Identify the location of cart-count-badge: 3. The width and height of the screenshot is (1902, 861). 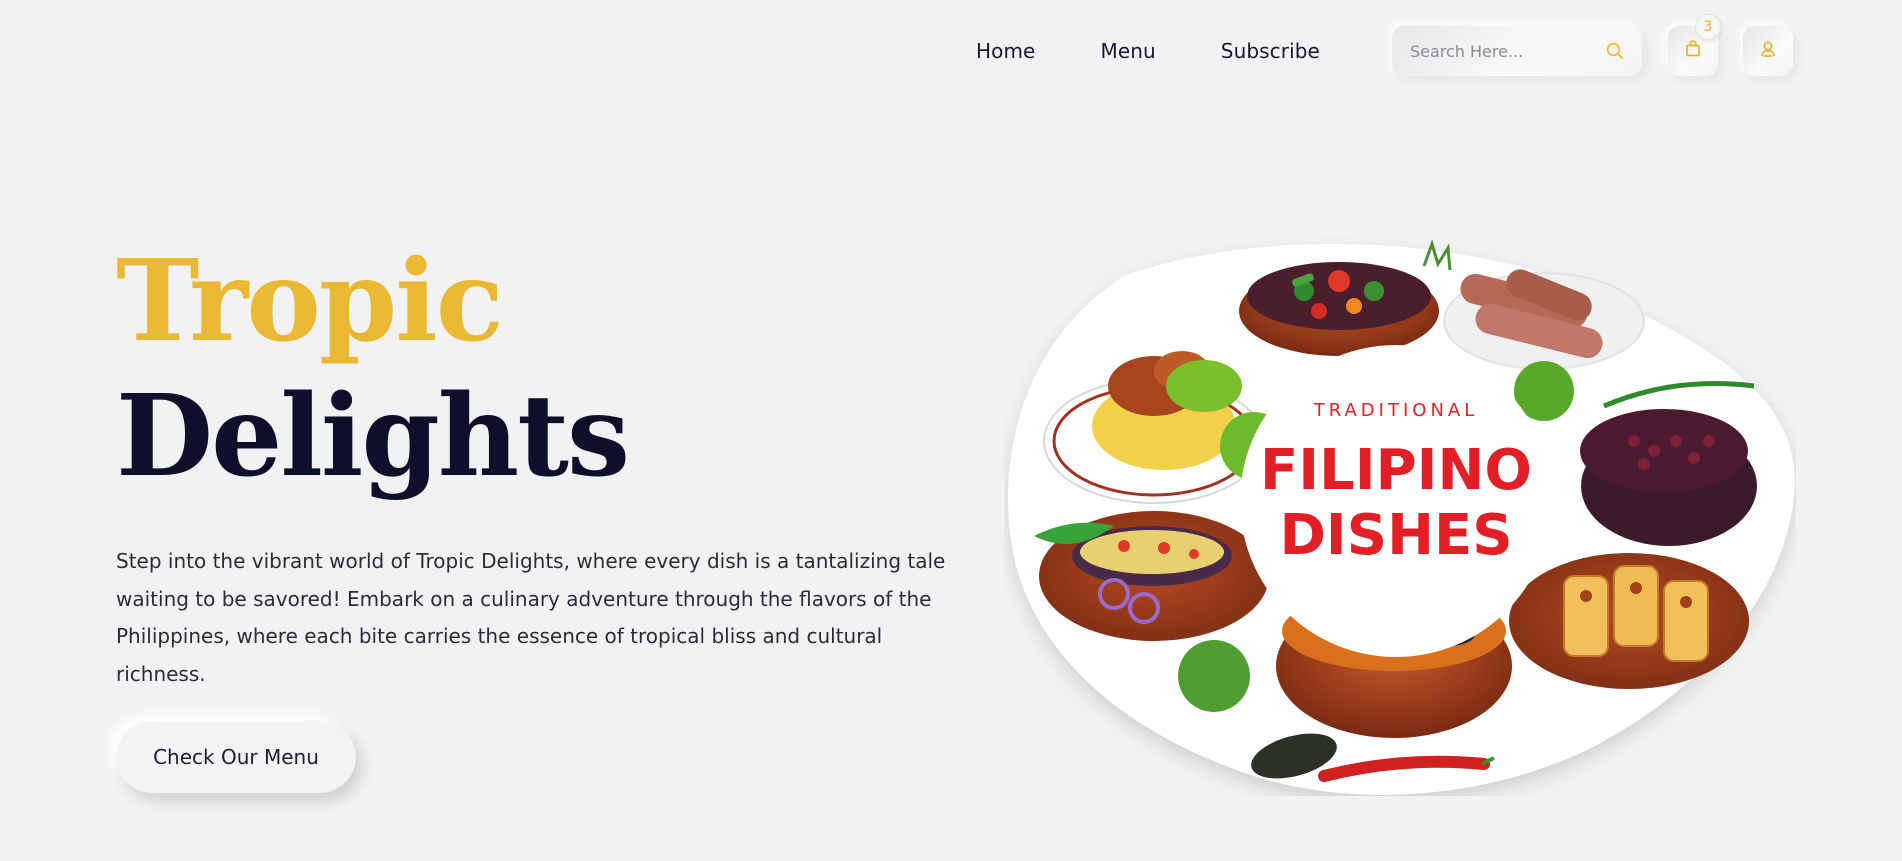
(1707, 27).